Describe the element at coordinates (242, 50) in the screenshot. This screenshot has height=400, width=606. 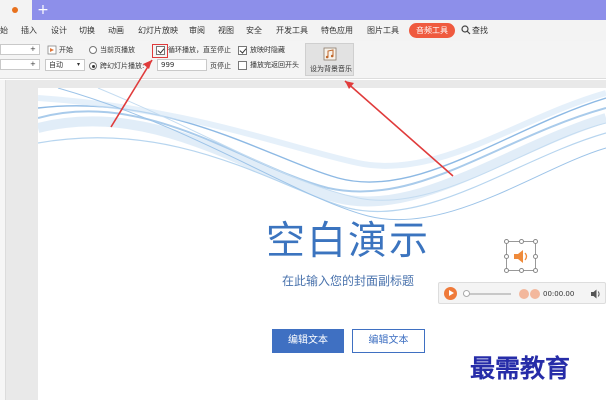
I see `hide-checkbox` at that location.